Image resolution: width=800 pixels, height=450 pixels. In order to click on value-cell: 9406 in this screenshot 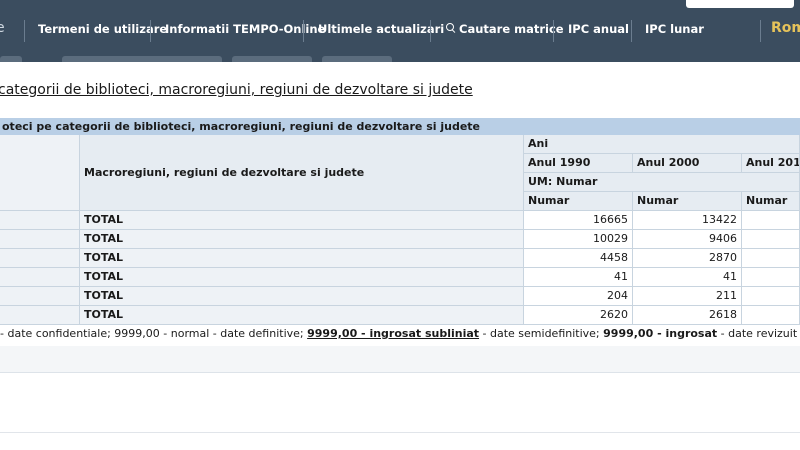, I will do `click(687, 239)`.